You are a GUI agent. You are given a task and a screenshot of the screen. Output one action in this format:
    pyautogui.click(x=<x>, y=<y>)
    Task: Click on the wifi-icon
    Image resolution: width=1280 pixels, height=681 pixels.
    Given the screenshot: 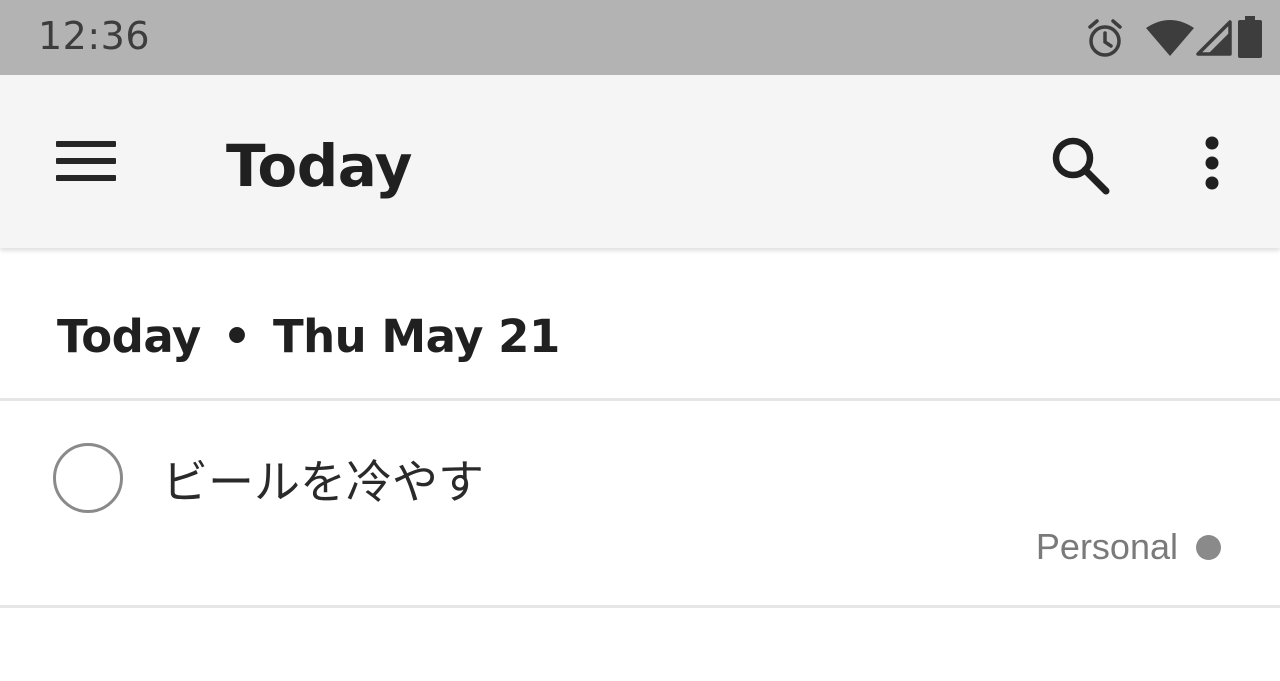 What is the action you would take?
    pyautogui.click(x=1170, y=38)
    